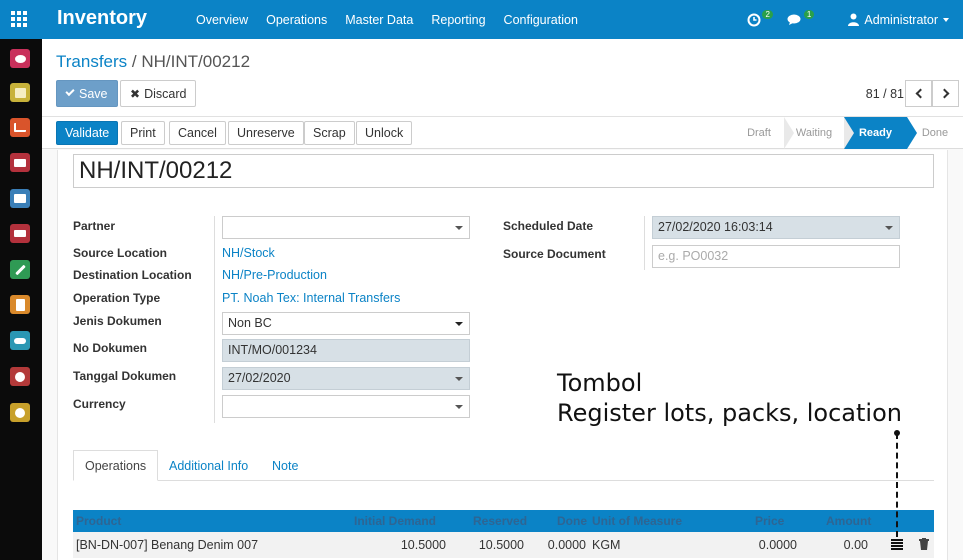 The height and width of the screenshot is (560, 963). I want to click on currency-select, so click(346, 406).